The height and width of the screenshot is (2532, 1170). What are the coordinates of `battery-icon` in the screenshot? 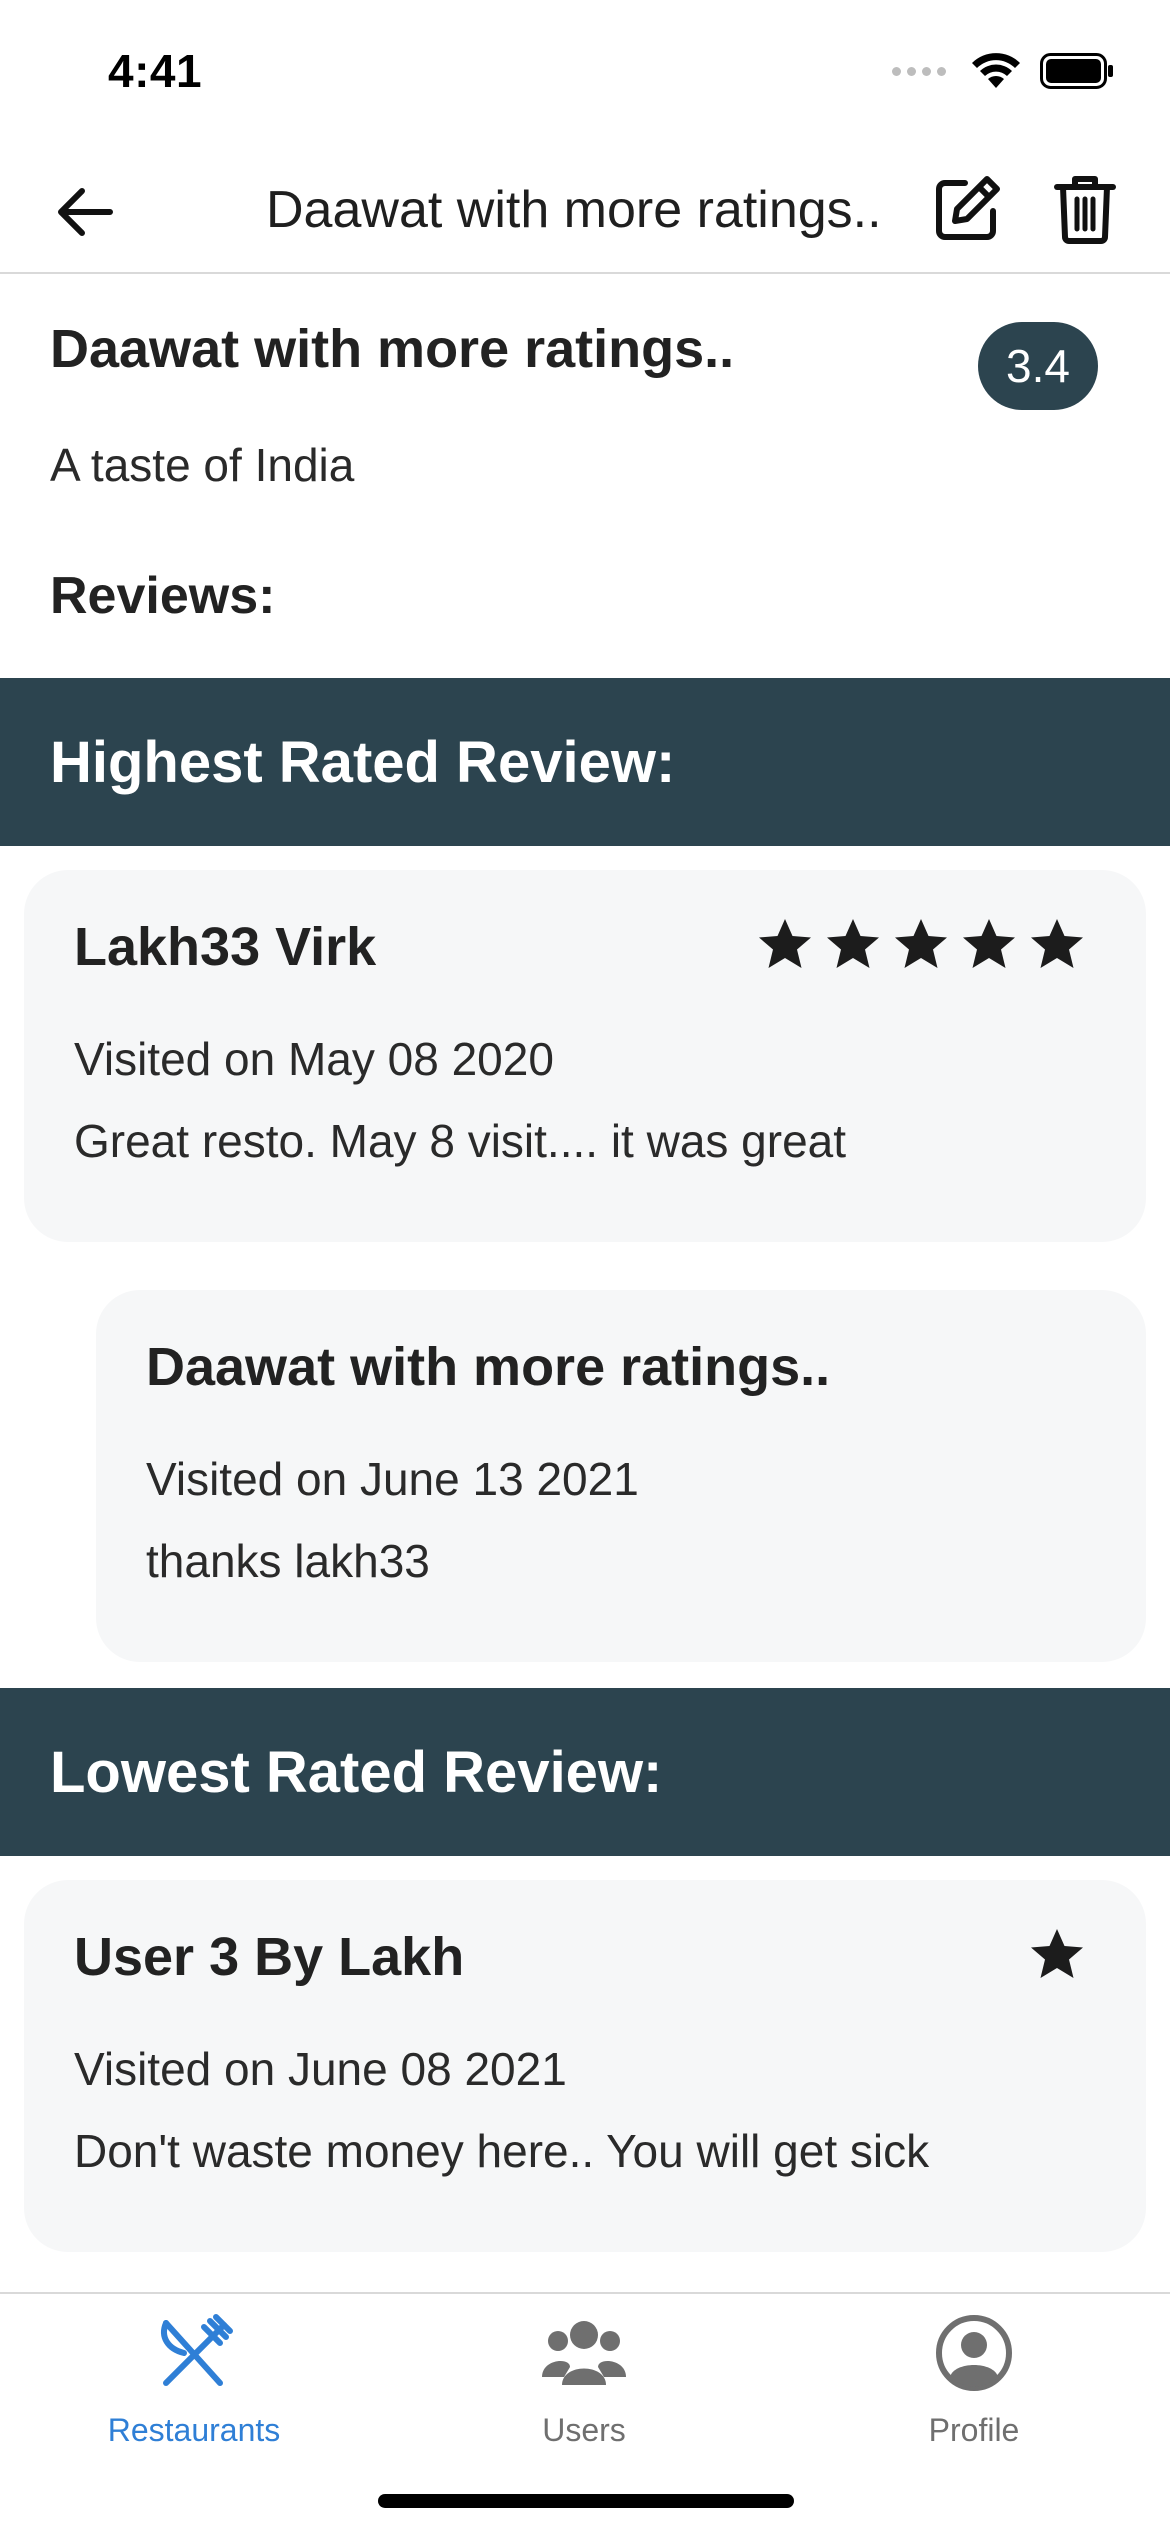 It's located at (1076, 71).